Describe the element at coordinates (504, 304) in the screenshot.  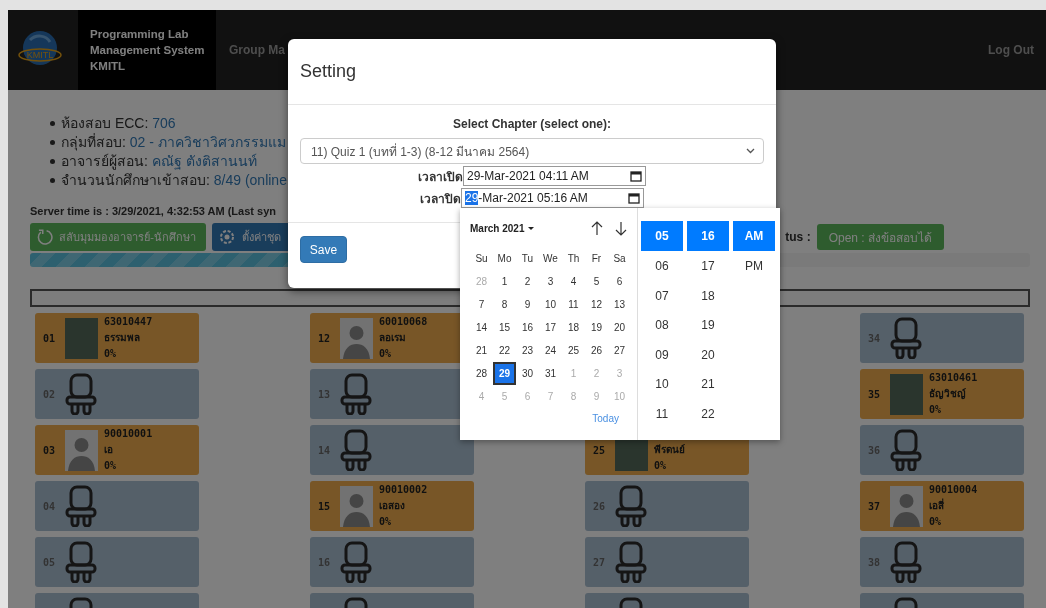
I see `calendar-day: 8` at that location.